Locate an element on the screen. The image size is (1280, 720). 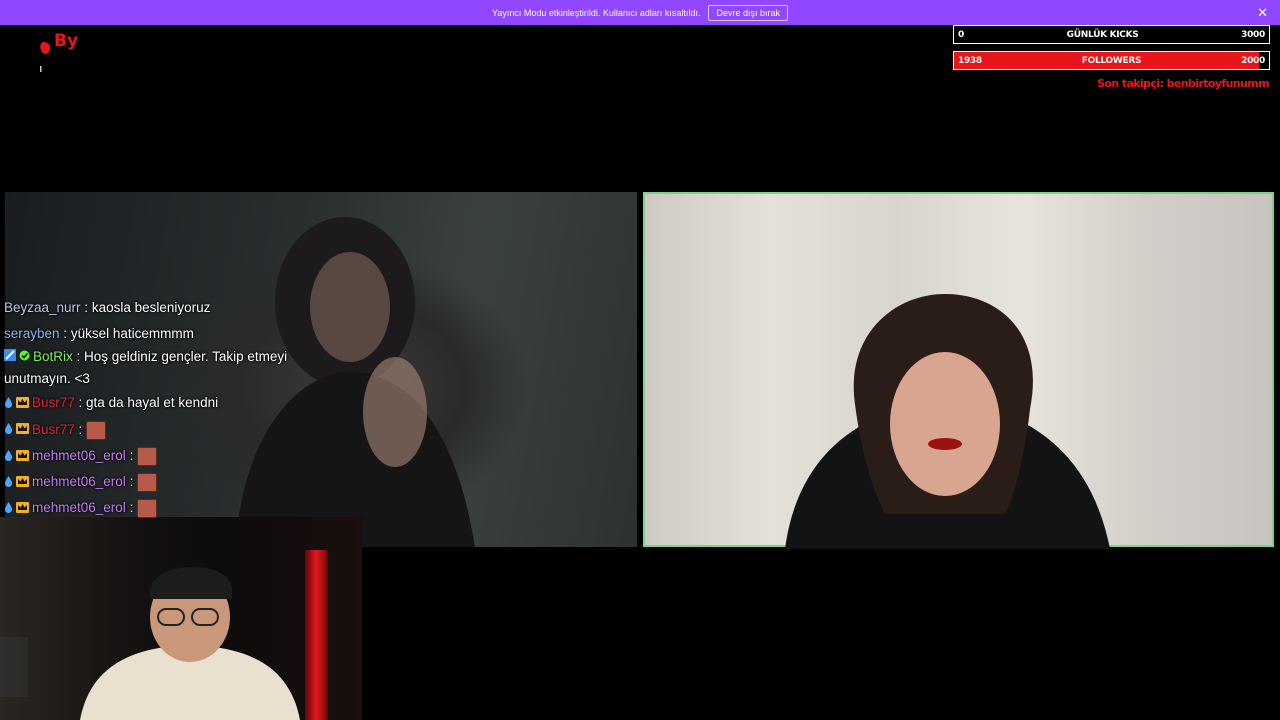
followers-current: 1938 is located at coordinates (970, 60).